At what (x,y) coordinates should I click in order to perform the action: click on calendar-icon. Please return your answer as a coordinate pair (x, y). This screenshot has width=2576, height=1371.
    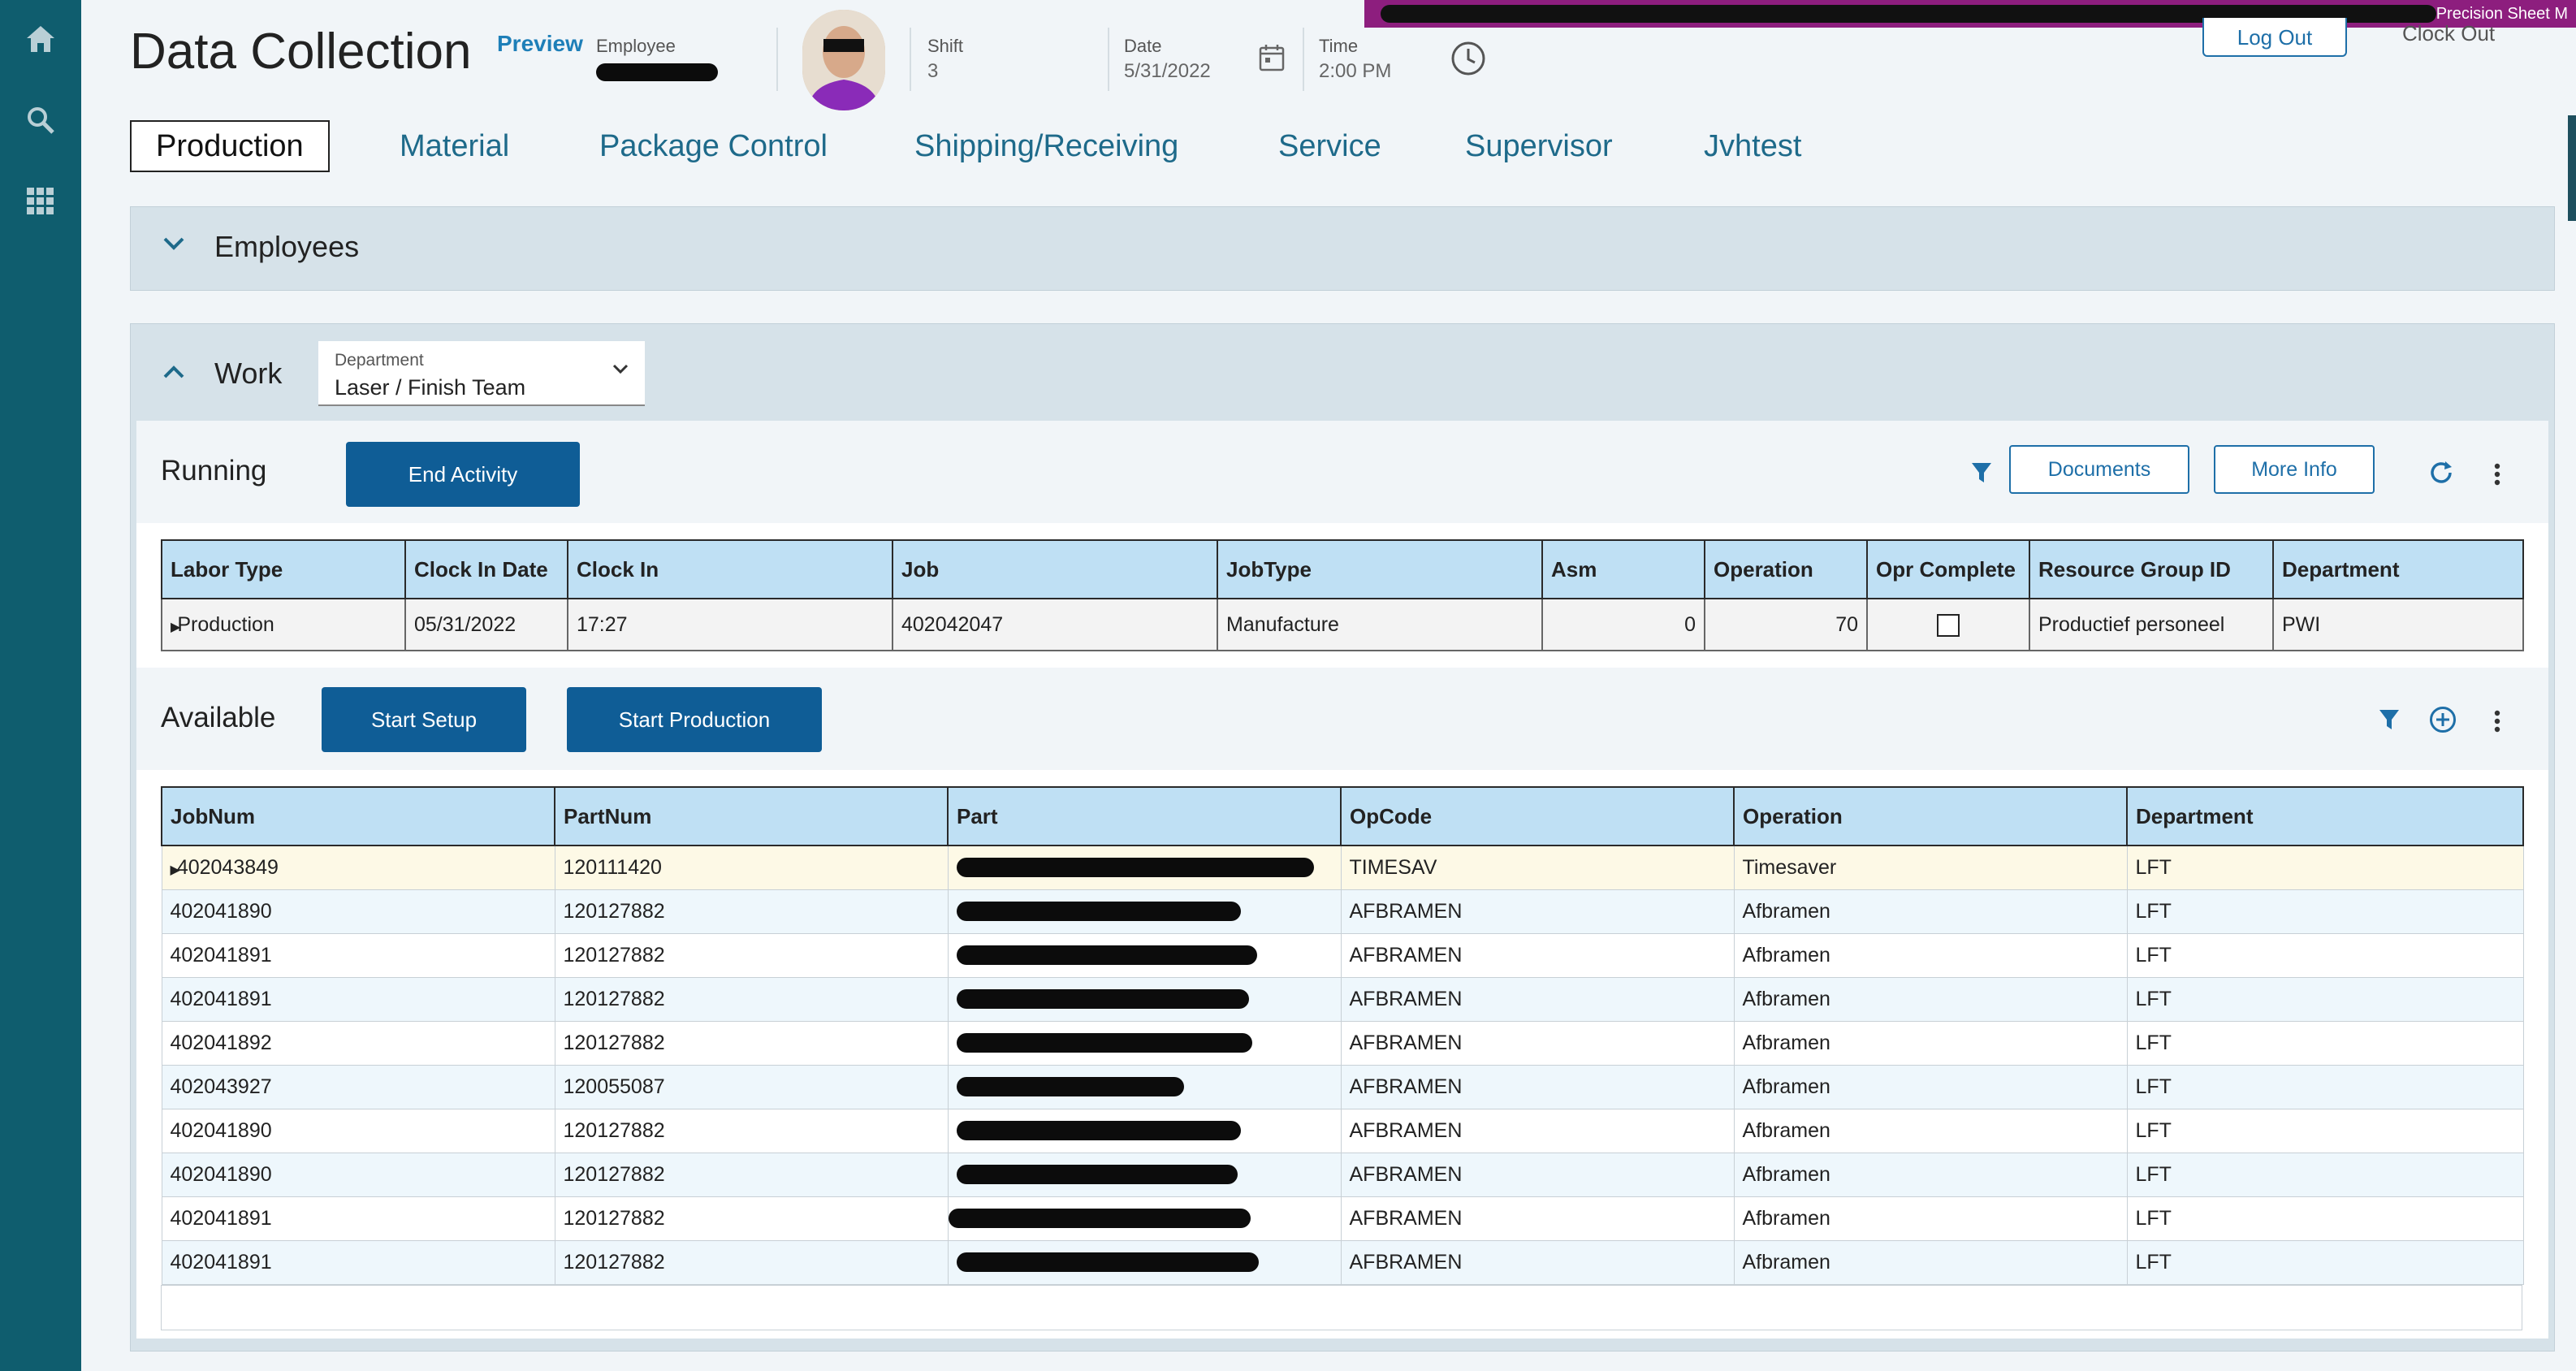
    Looking at the image, I should click on (1272, 60).